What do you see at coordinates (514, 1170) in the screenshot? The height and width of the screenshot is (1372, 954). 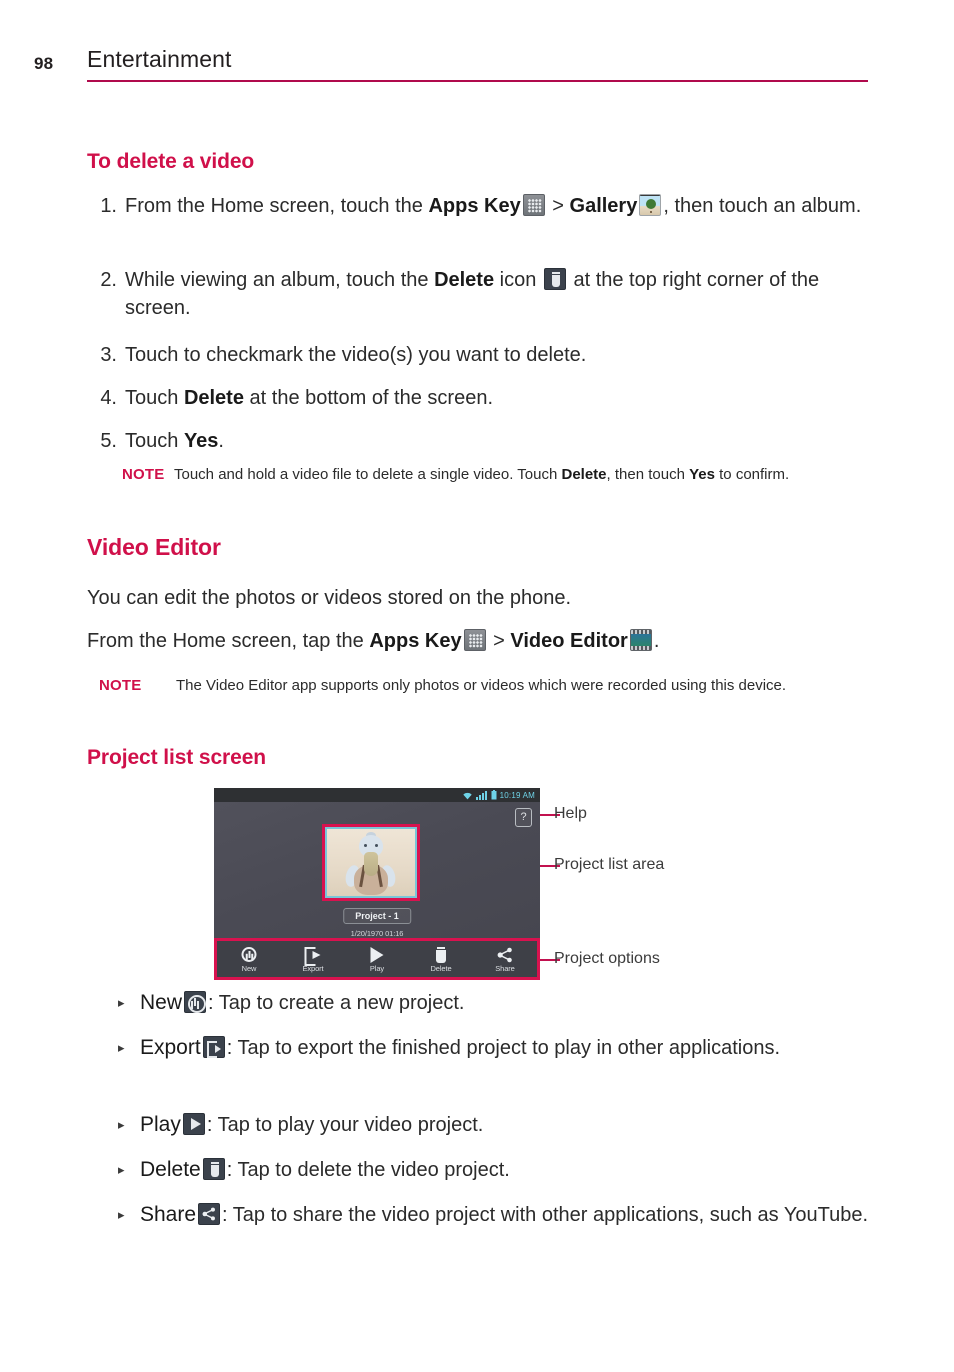 I see `bullet-text: Delete: Tap to delete the video project.` at bounding box center [514, 1170].